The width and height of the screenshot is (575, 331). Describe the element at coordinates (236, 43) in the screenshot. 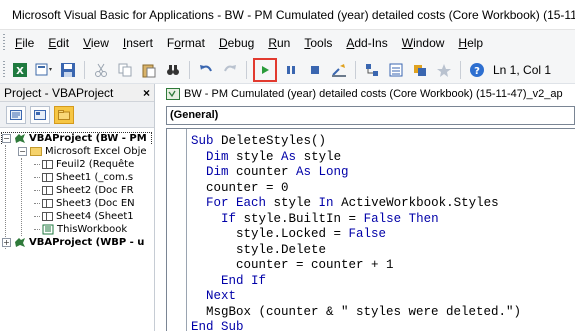

I see `menu-debug: Debug` at that location.